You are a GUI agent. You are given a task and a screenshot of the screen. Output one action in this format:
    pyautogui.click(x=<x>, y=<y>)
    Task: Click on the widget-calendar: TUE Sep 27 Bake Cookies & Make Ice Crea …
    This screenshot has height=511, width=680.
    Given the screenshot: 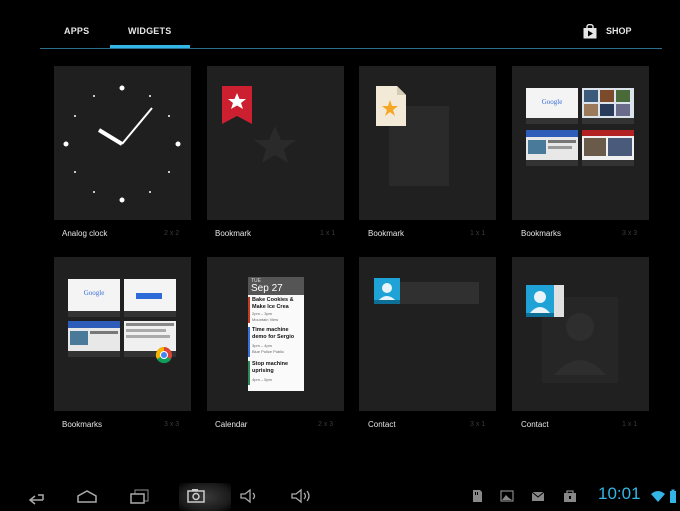 What is the action you would take?
    pyautogui.click(x=275, y=334)
    